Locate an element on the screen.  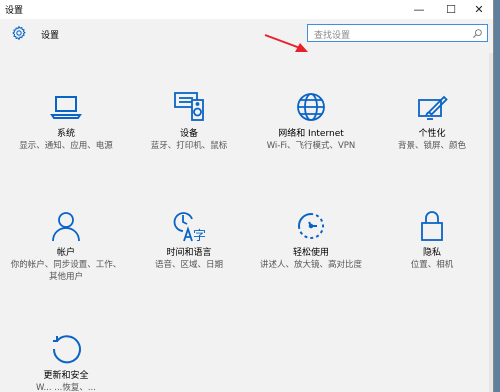
tile-accounts: 帐户 你的帐户、同步设置、工作、其他用户 is located at coordinates (66, 246).